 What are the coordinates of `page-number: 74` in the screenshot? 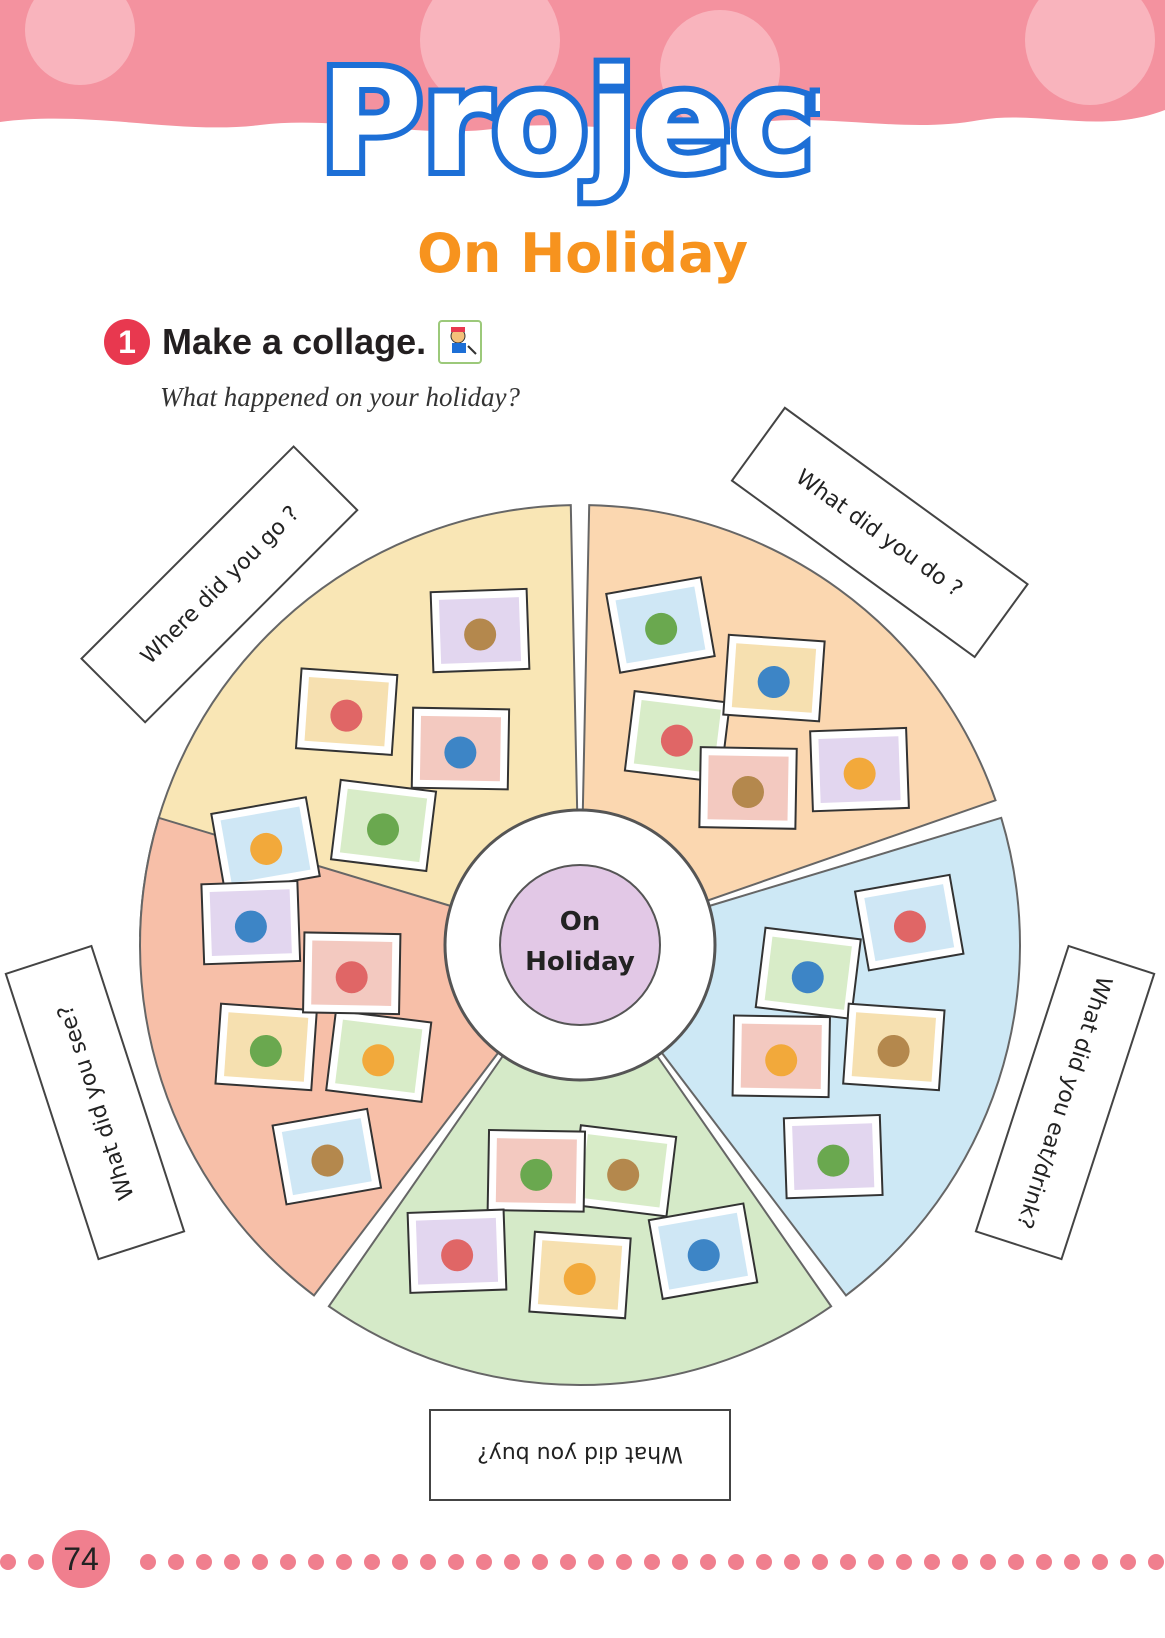 It's located at (81, 1559).